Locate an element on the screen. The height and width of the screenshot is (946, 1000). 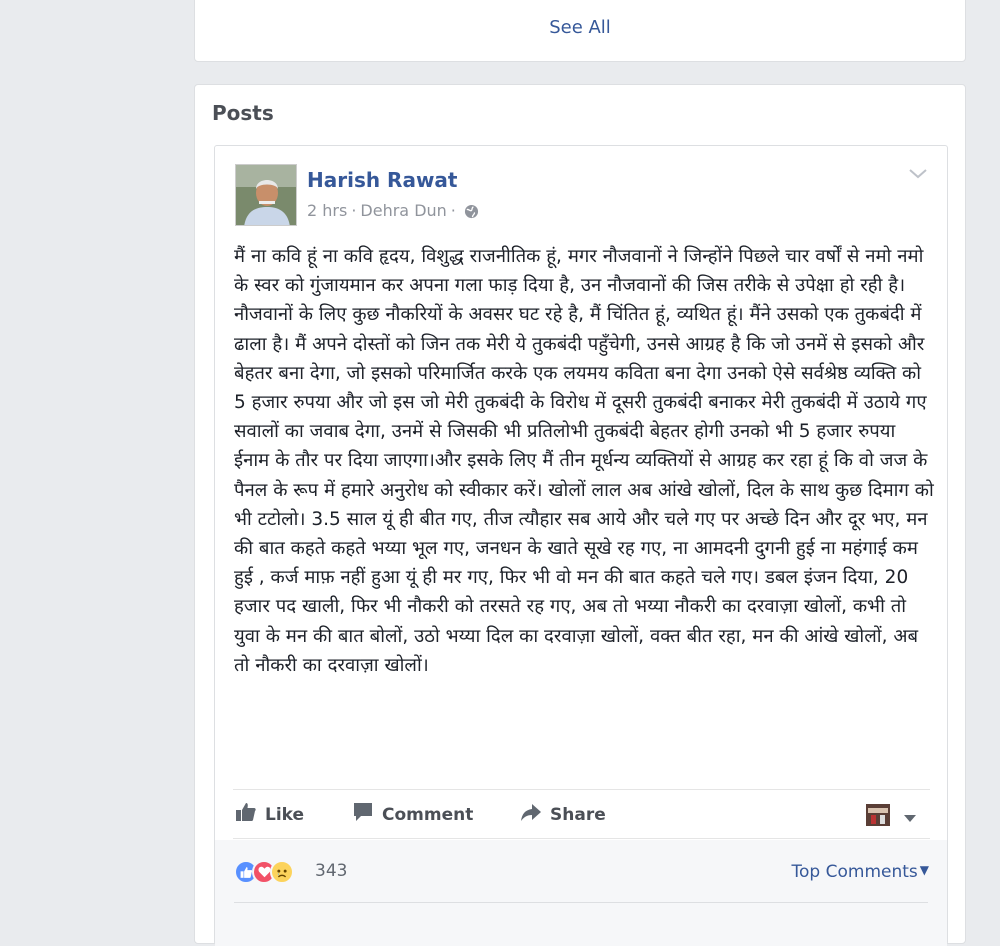
top-comments-label: Top Comments is located at coordinates (854, 872).